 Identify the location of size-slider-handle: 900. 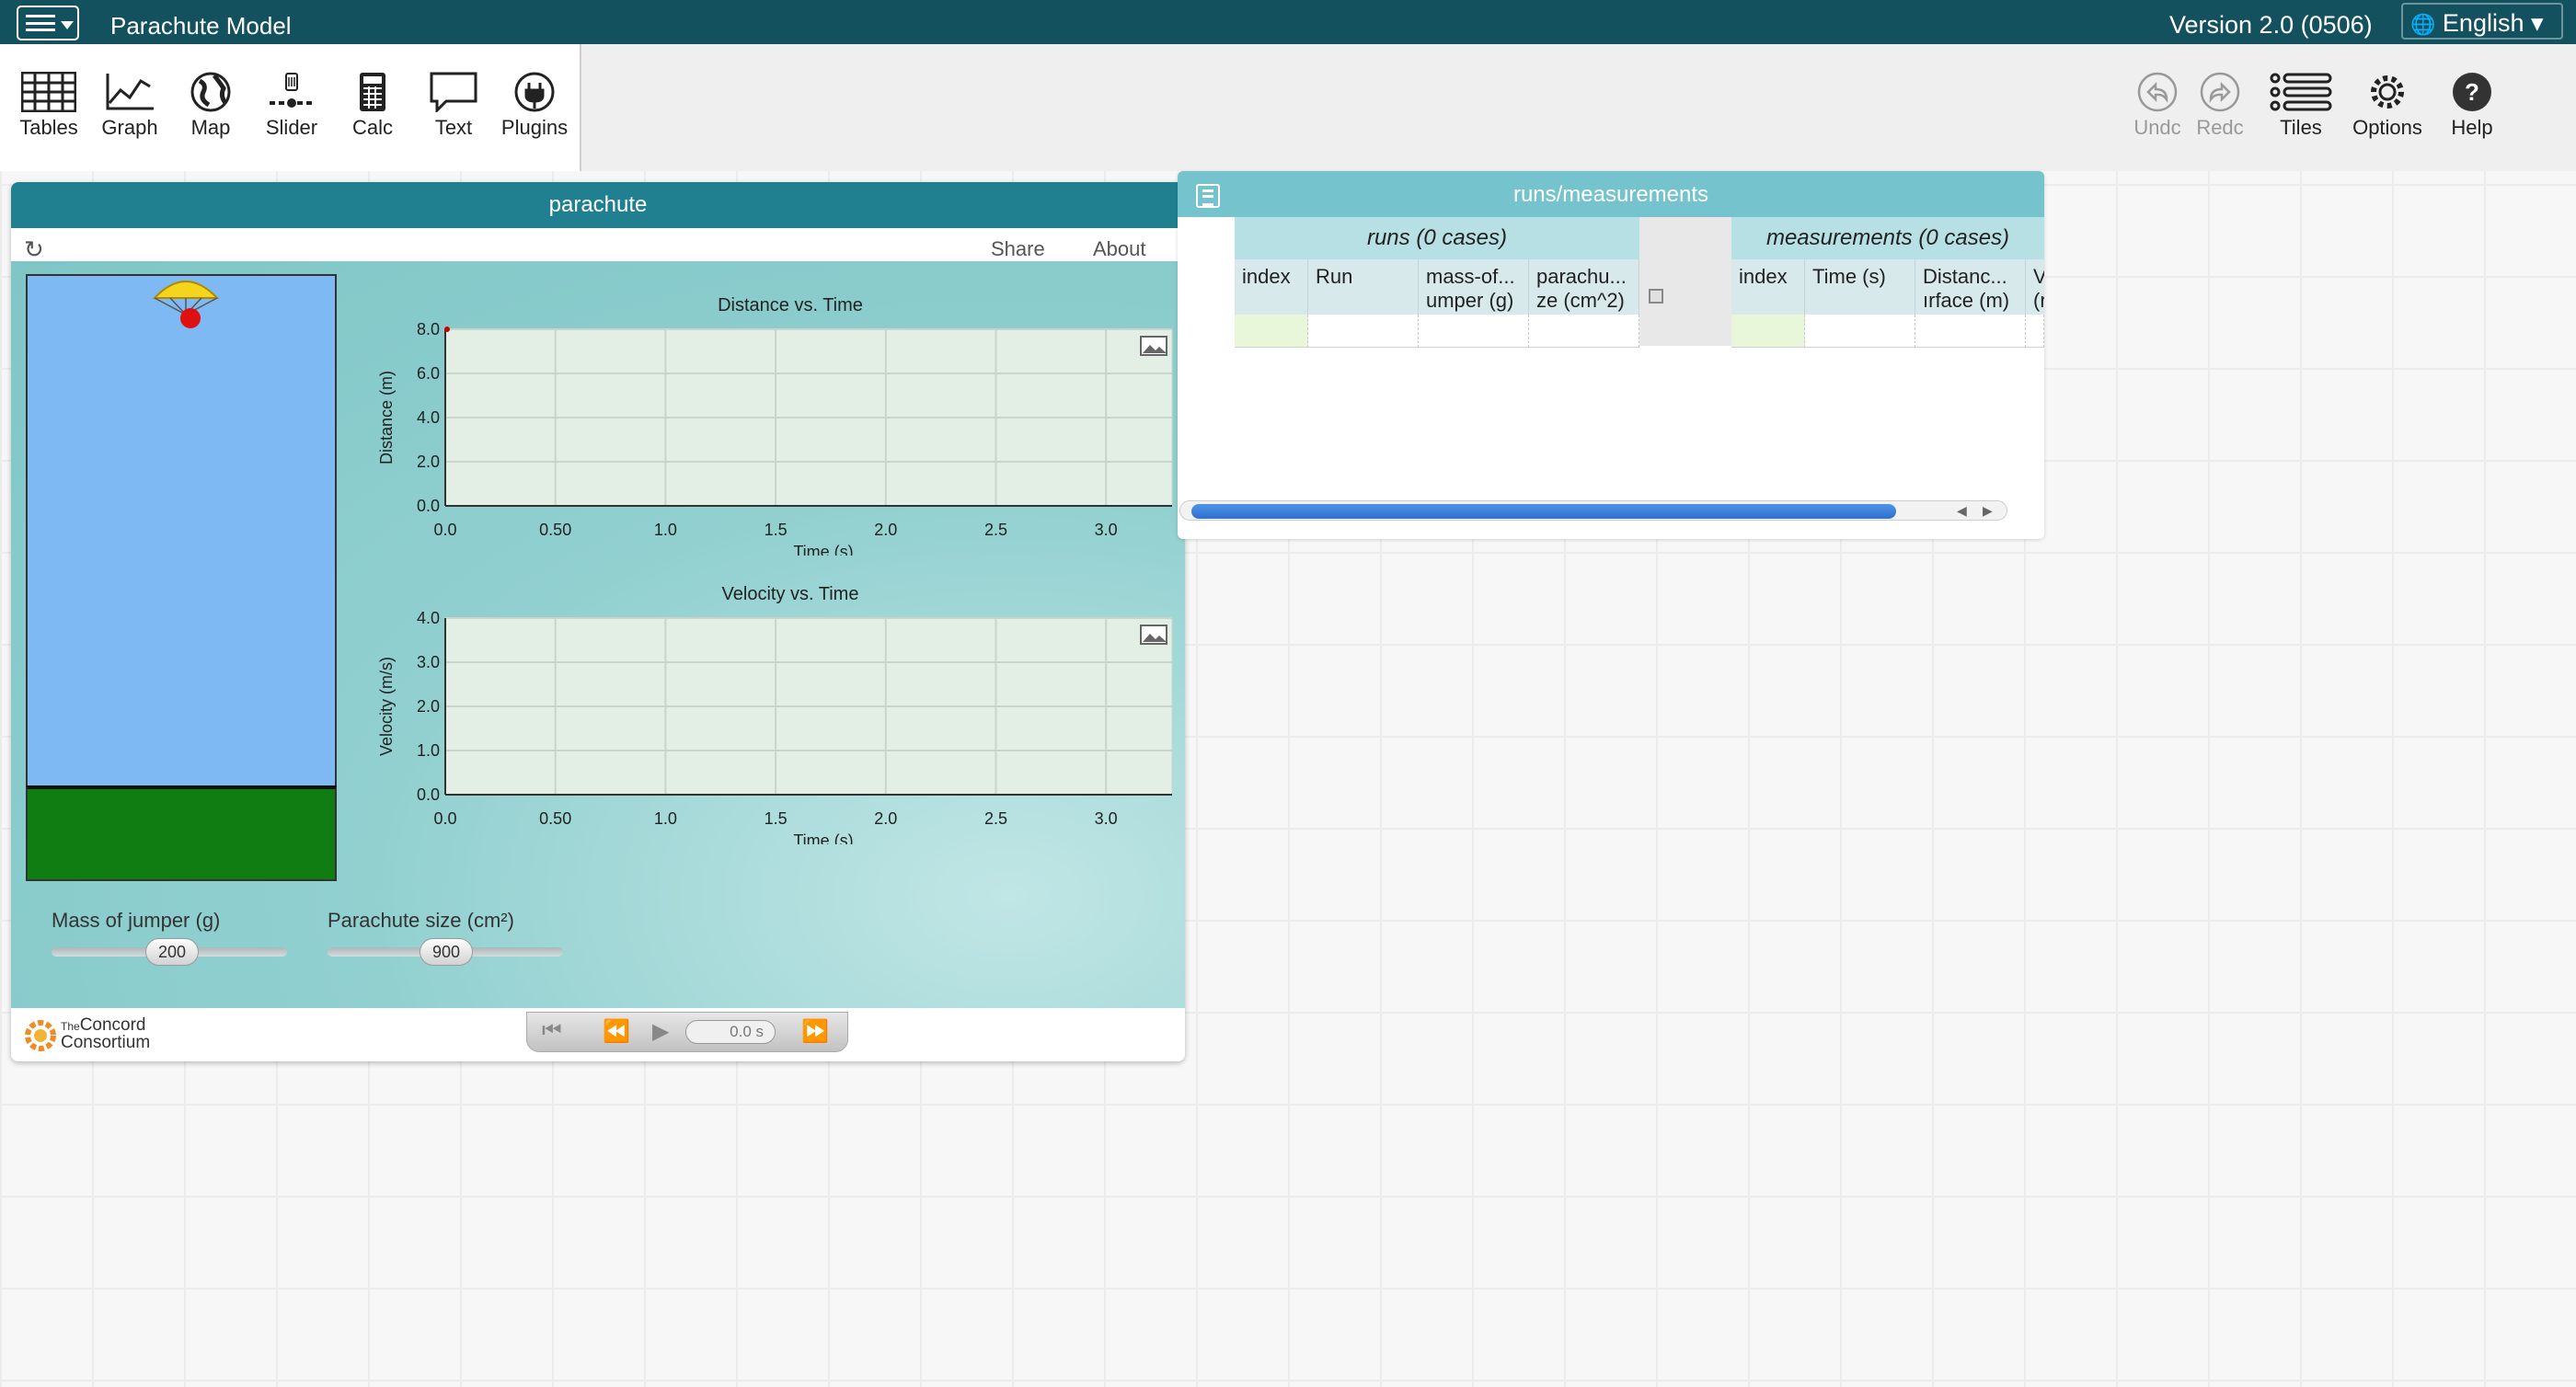
(446, 952).